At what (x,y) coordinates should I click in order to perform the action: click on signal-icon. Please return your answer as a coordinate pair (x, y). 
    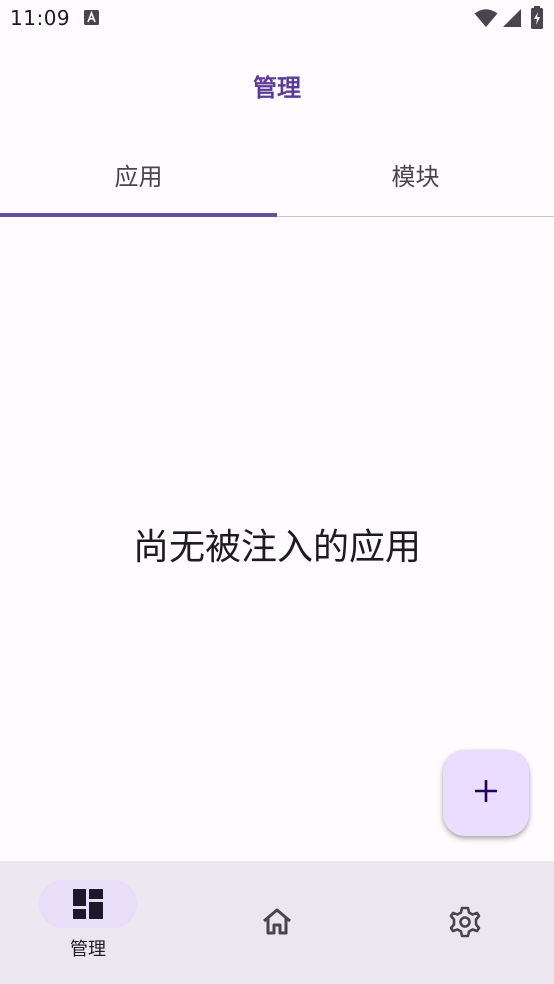
    Looking at the image, I should click on (512, 20).